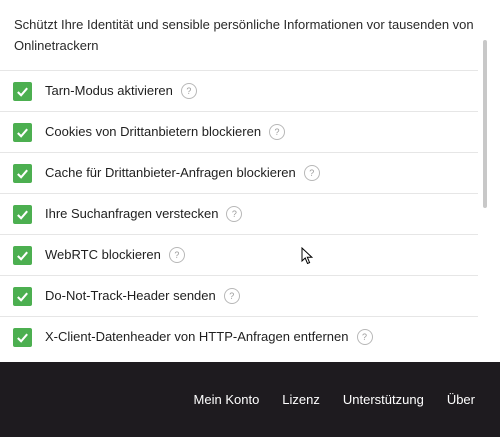 The height and width of the screenshot is (437, 500). Describe the element at coordinates (239, 255) in the screenshot. I see `option-row: WebRTC blockieren?` at that location.